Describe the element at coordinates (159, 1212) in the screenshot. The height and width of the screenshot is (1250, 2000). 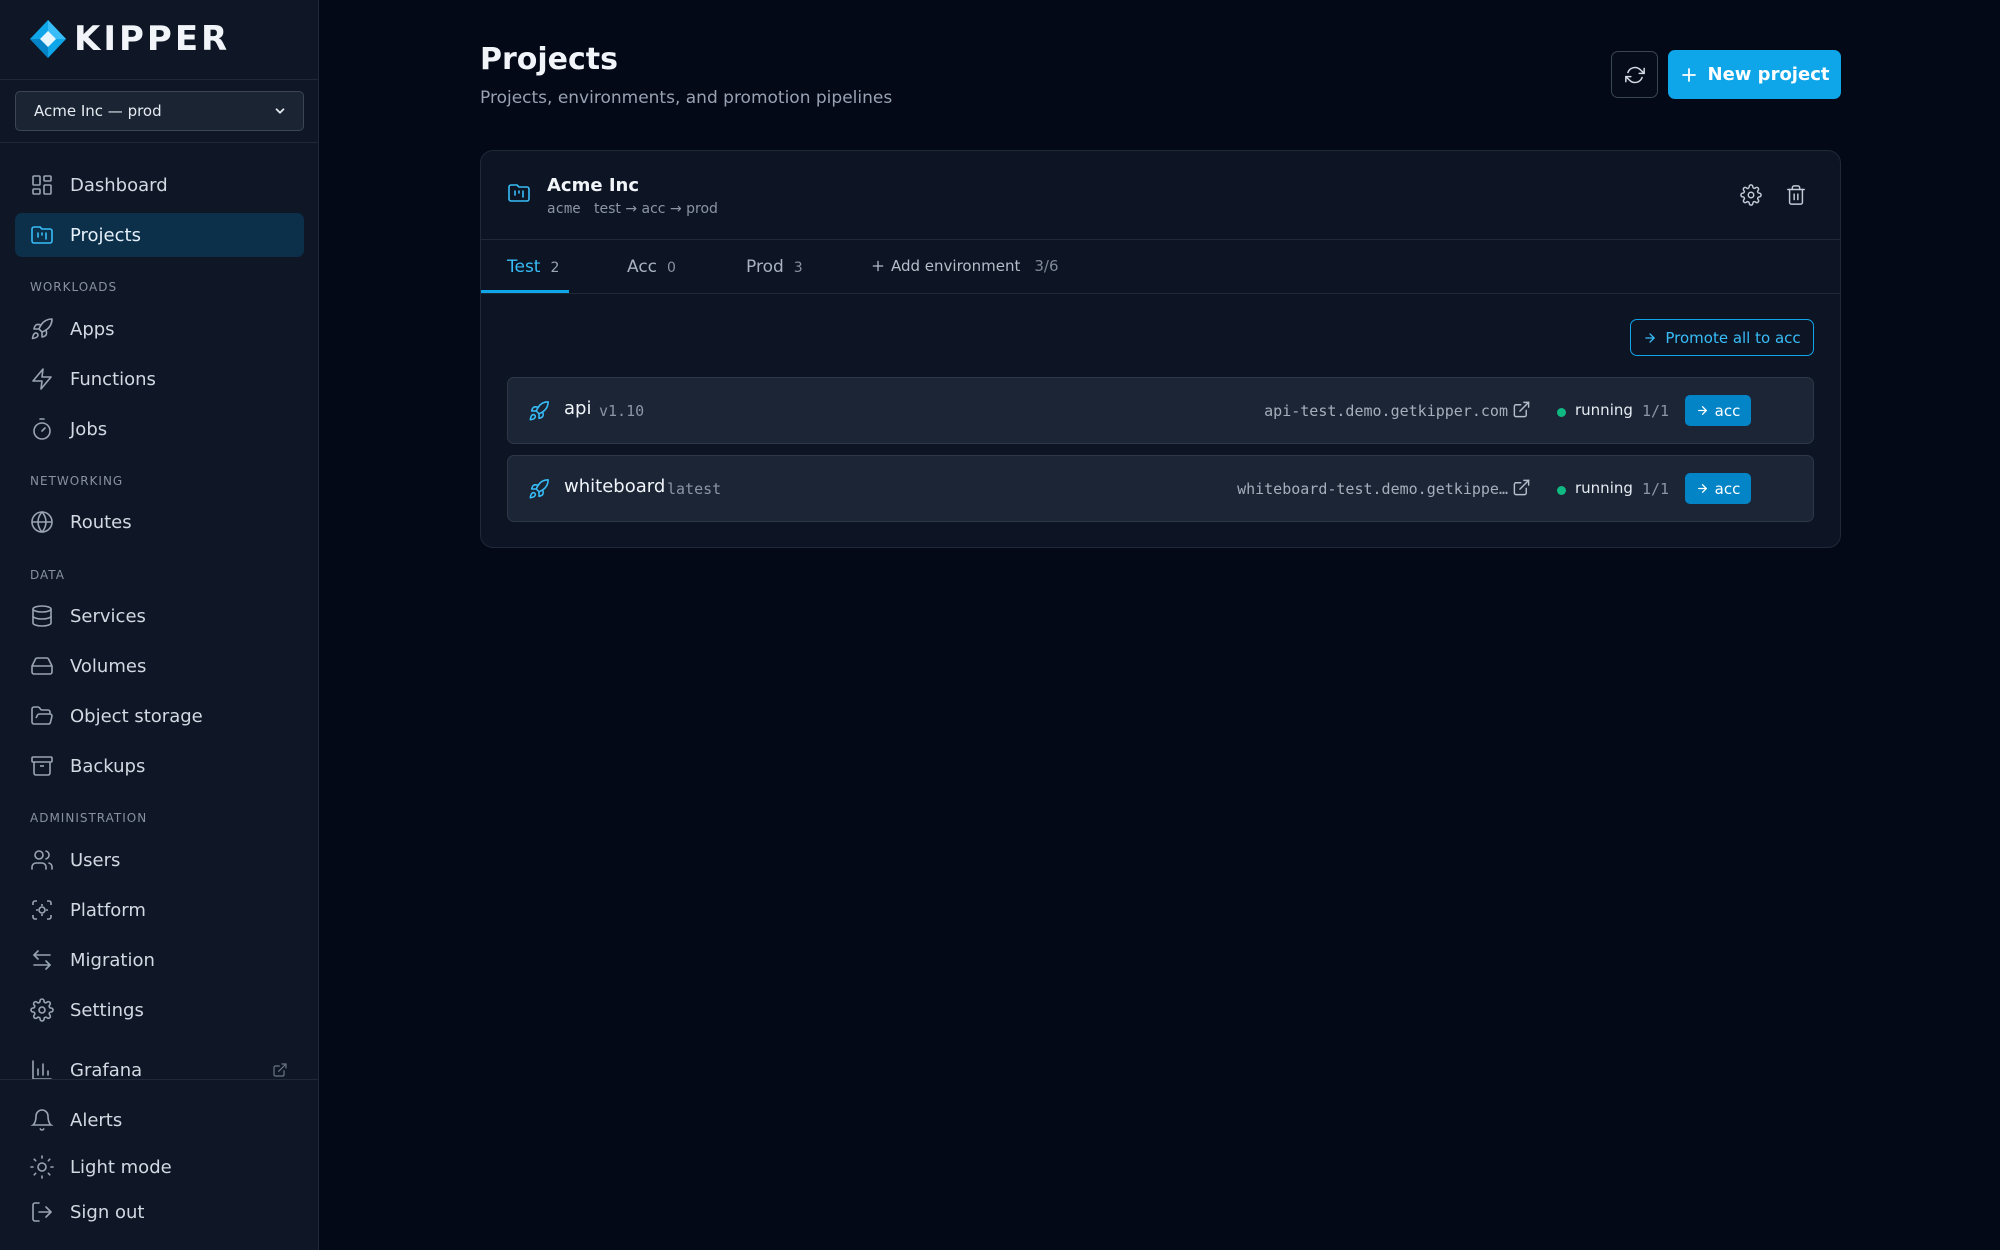
I see `sidebar-item-sign-out: Sign out` at that location.